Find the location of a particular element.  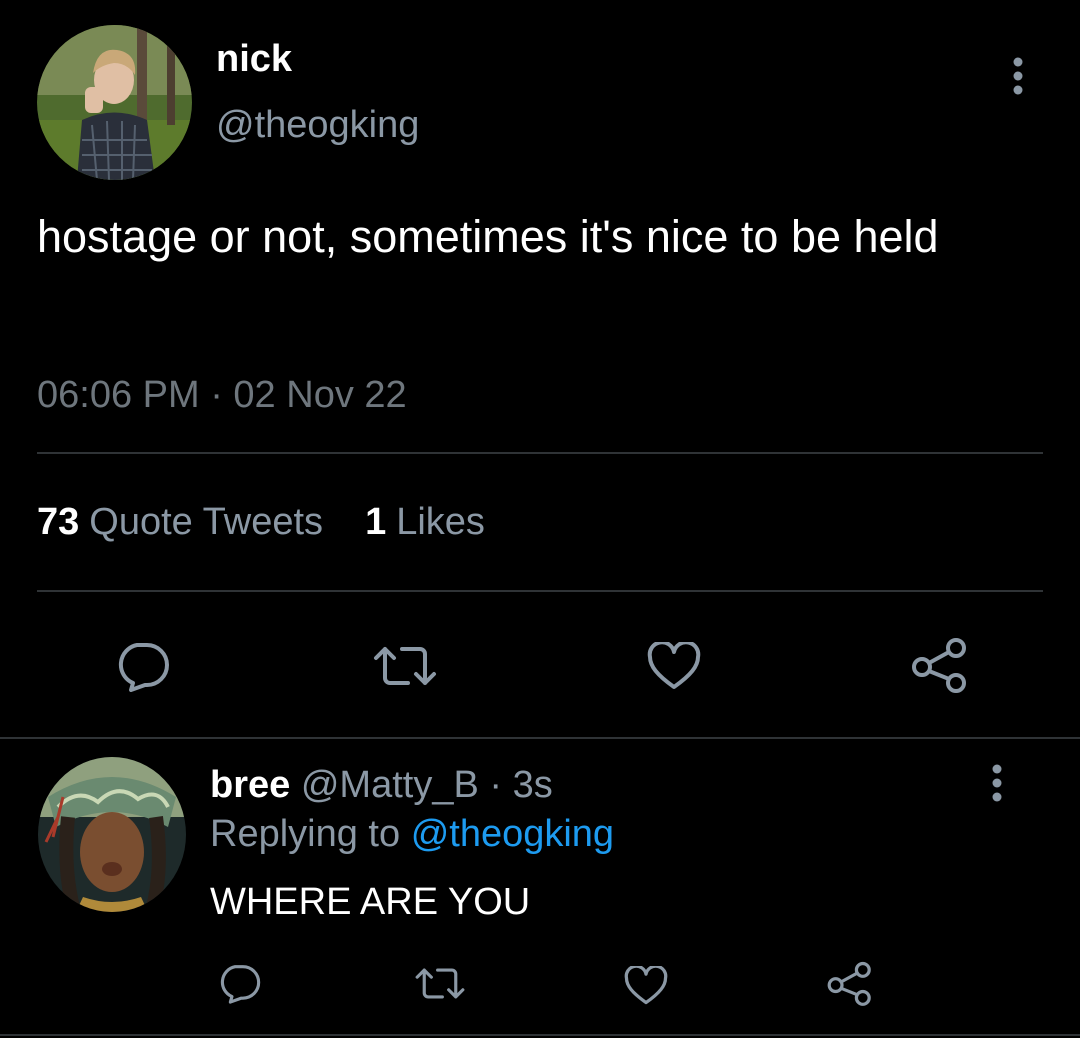

author-avatar is located at coordinates (114, 102).